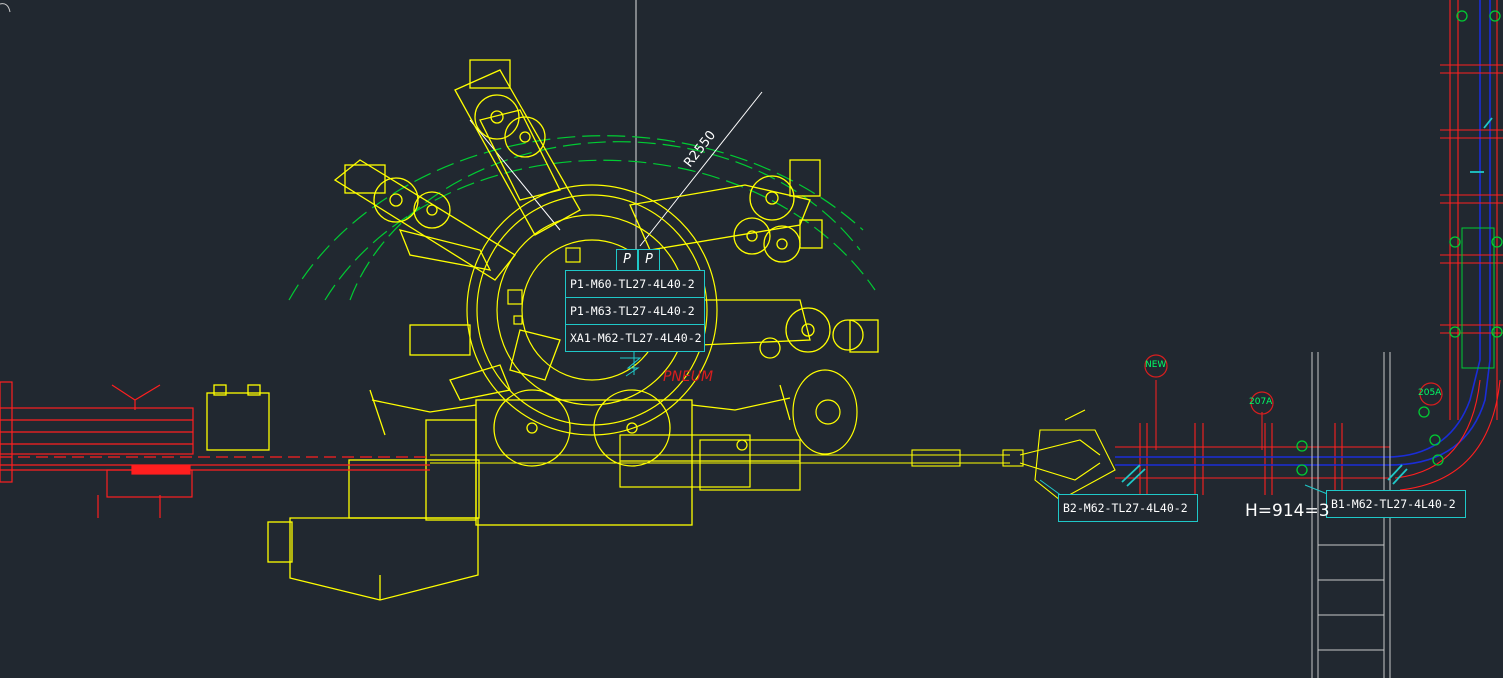 The width and height of the screenshot is (1503, 678). What do you see at coordinates (529, 492) in the screenshot?
I see `machine-base-frame` at bounding box center [529, 492].